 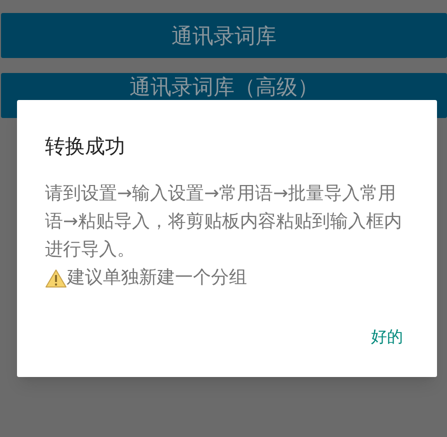 I want to click on dialog-title: 转换成功, so click(x=85, y=146).